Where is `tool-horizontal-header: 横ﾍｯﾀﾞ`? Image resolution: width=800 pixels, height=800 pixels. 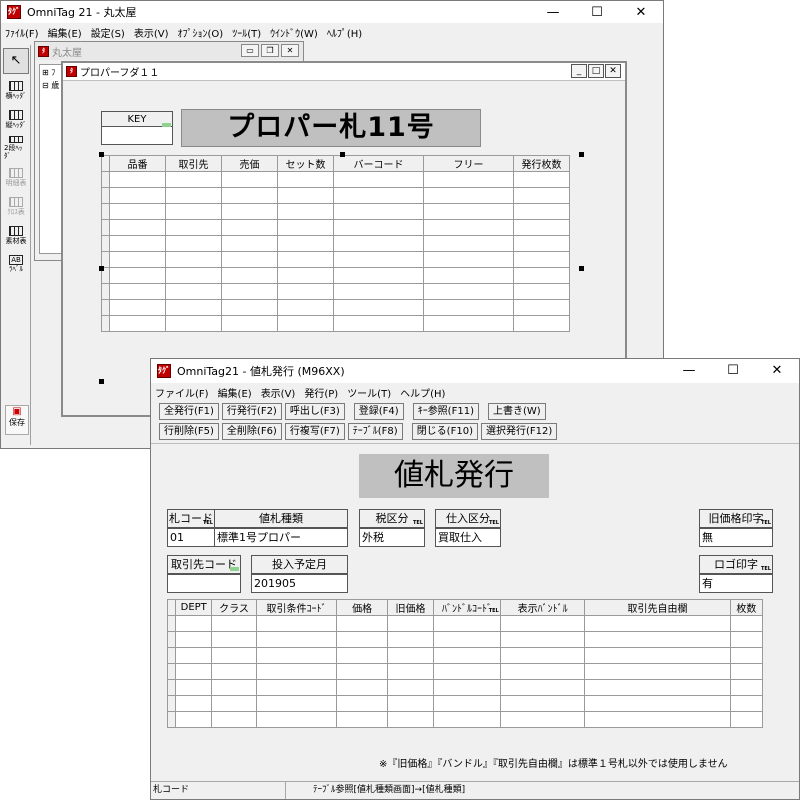
tool-horizontal-header: 横ﾍｯﾀﾞ is located at coordinates (16, 90).